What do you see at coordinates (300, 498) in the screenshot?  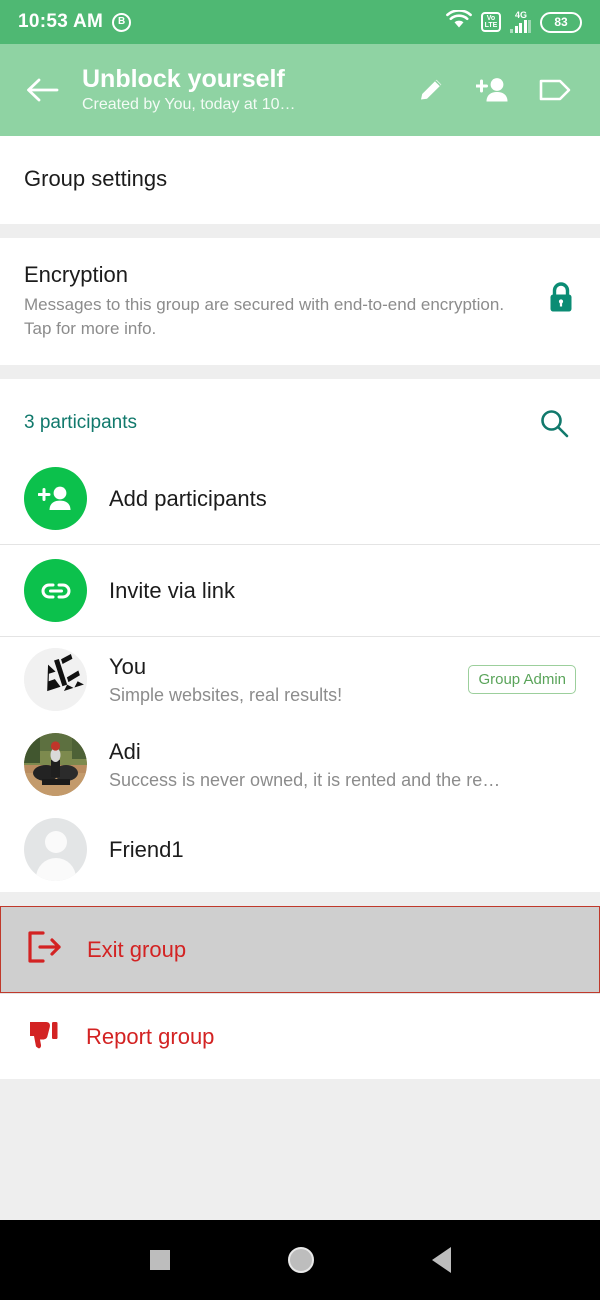 I see `add-participants-row: Add participants` at bounding box center [300, 498].